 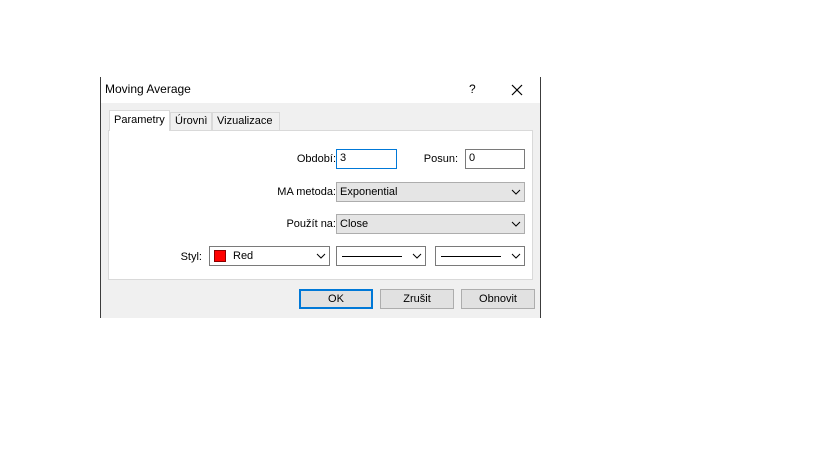 What do you see at coordinates (440, 159) in the screenshot?
I see `shift-label: Posun:` at bounding box center [440, 159].